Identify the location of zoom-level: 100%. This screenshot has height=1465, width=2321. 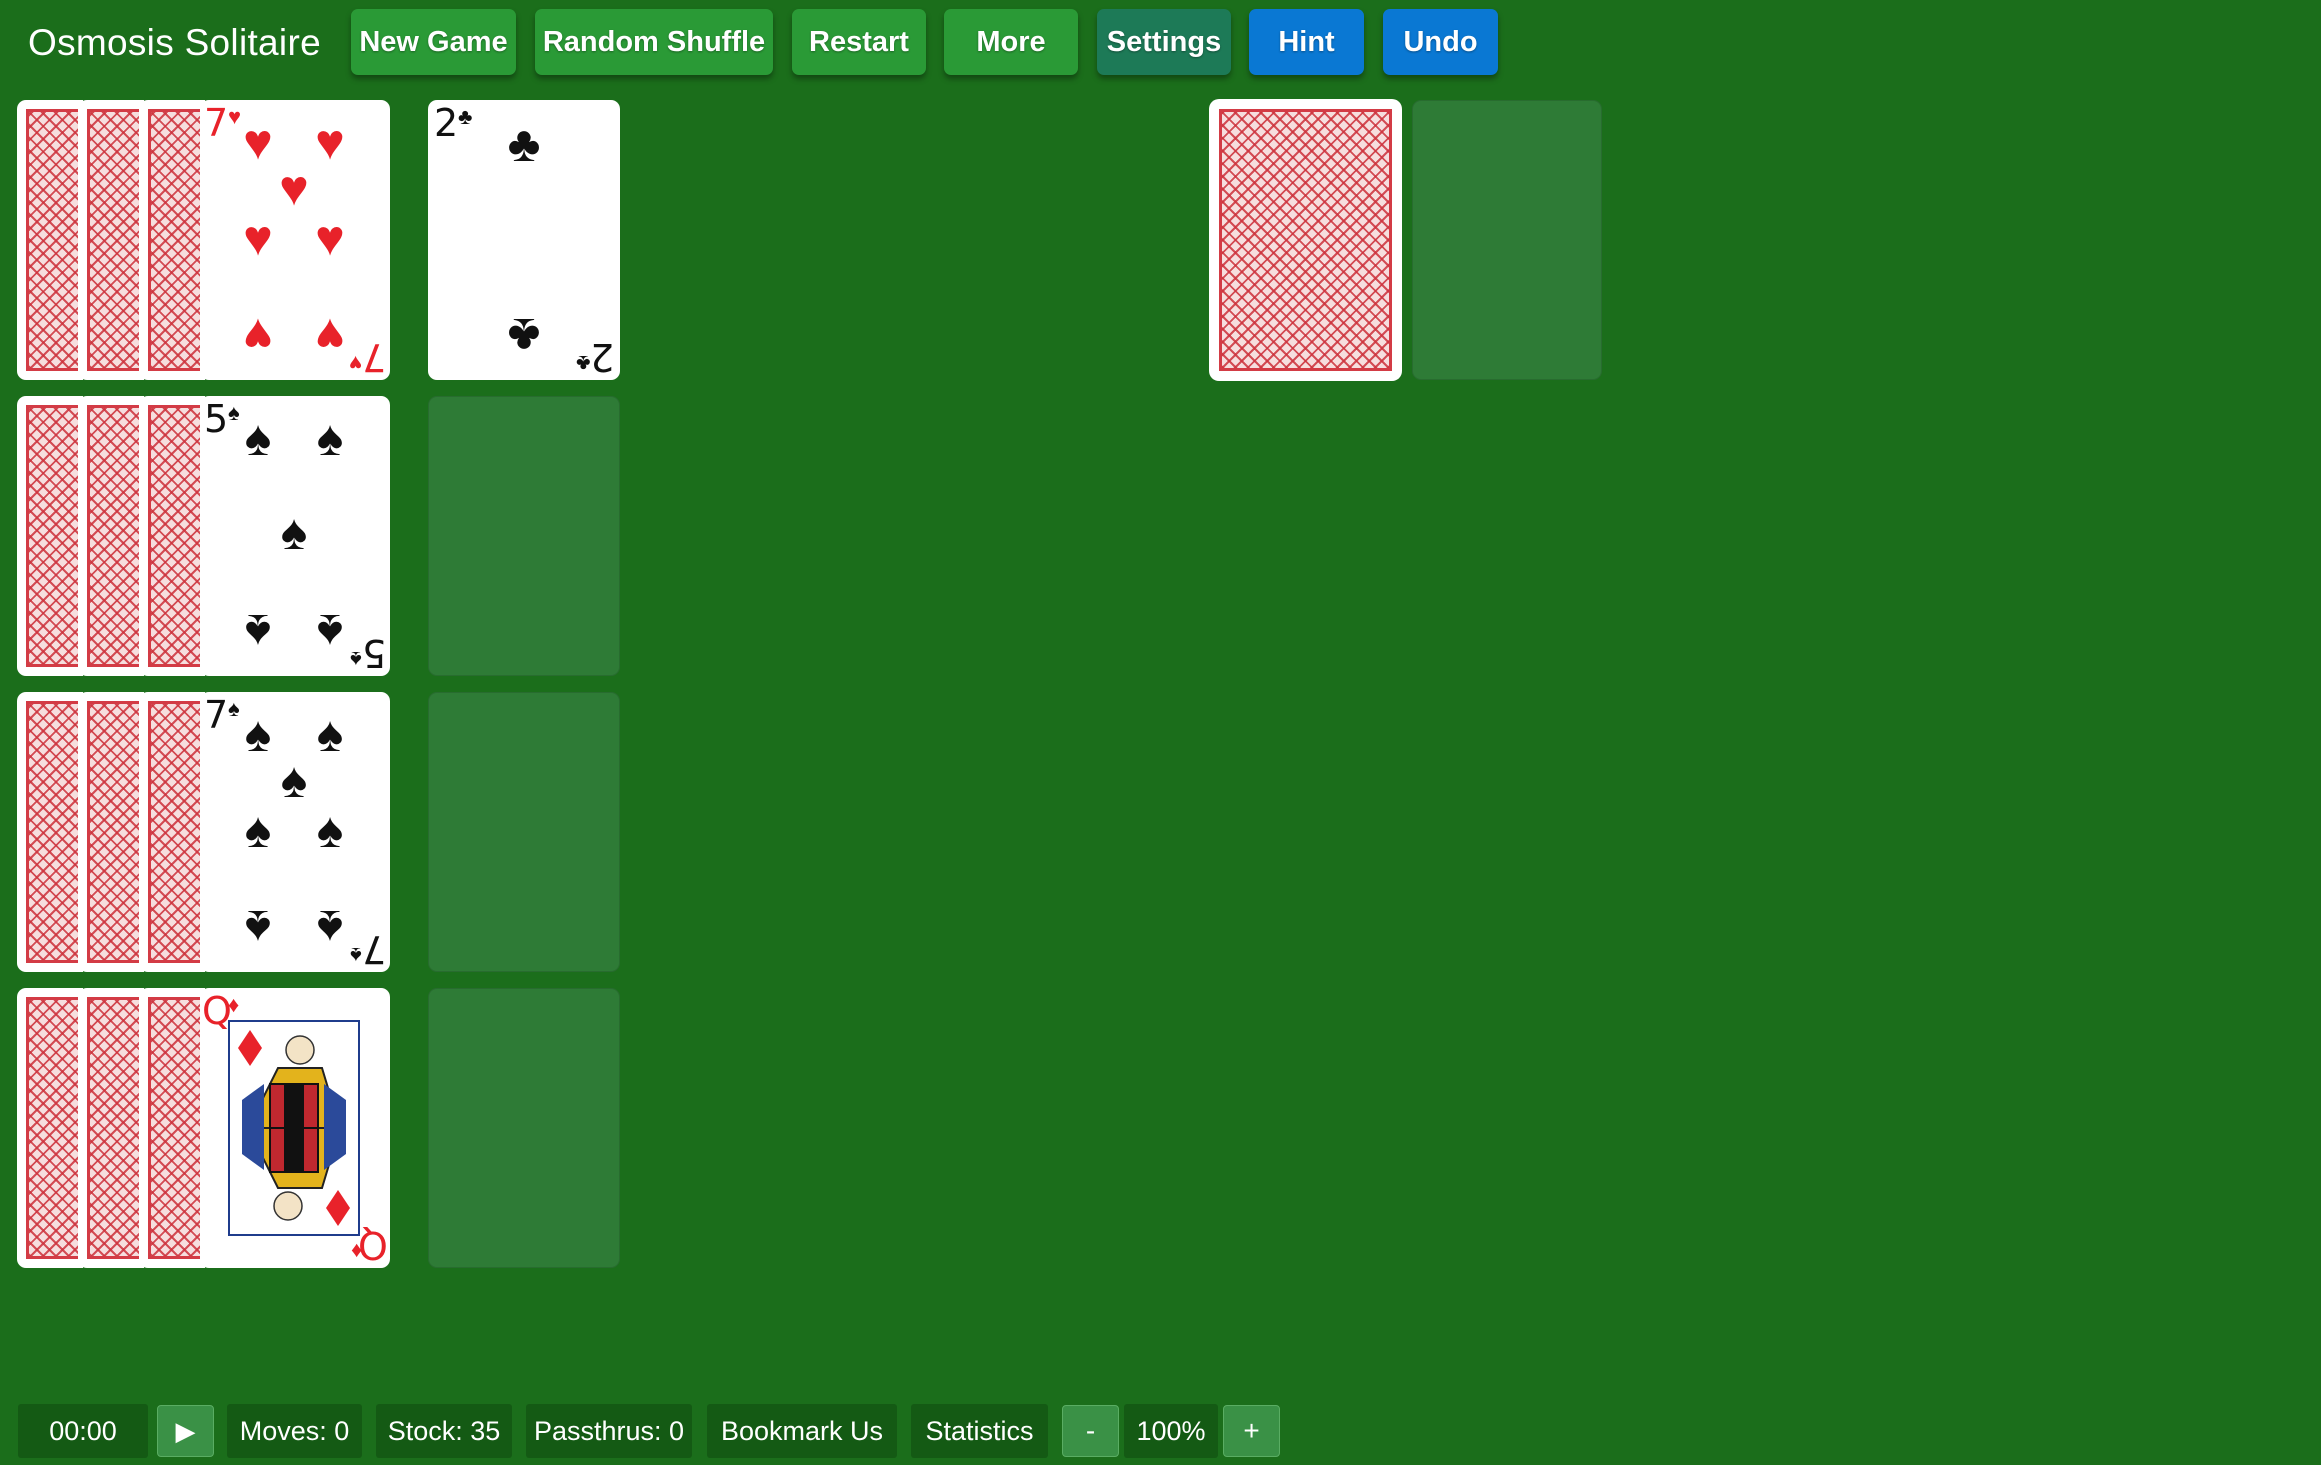
(1171, 1431).